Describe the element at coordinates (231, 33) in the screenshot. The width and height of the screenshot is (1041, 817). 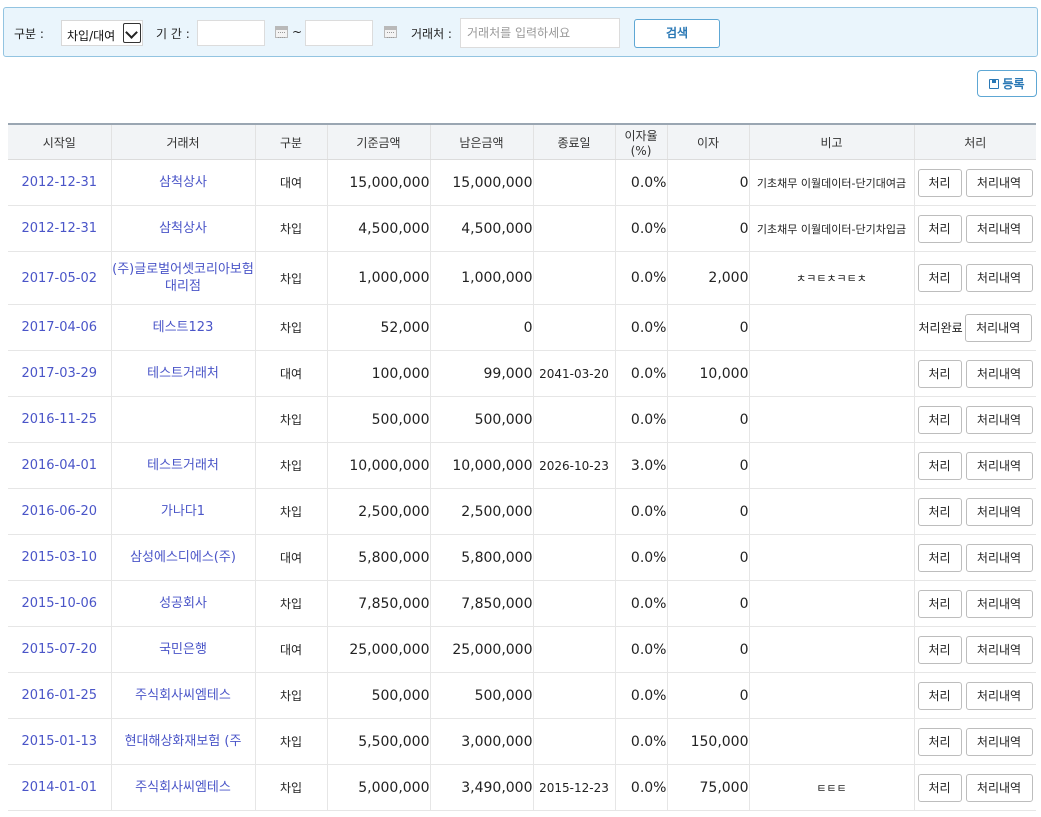
I see `period-start-input` at that location.